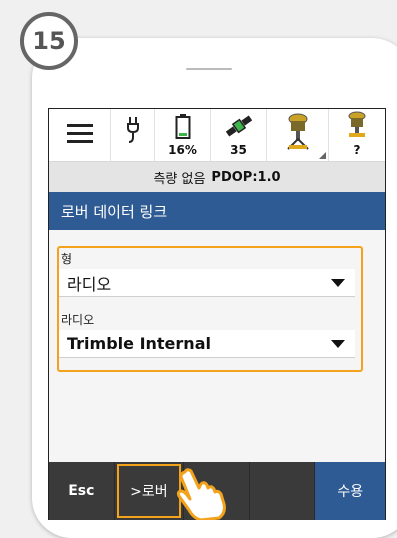 The height and width of the screenshot is (538, 397). What do you see at coordinates (67, 259) in the screenshot?
I see `type-label: 형` at bounding box center [67, 259].